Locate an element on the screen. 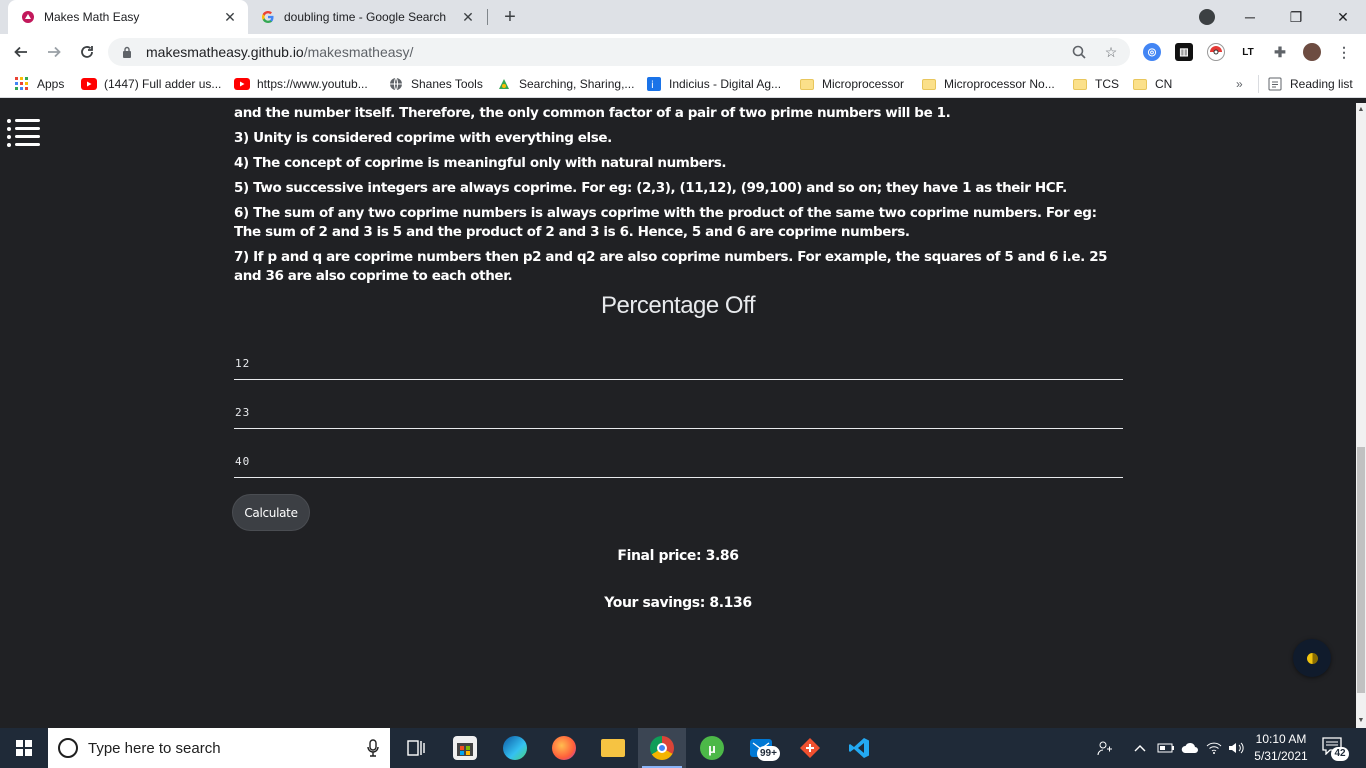  firefox-button is located at coordinates (564, 748).